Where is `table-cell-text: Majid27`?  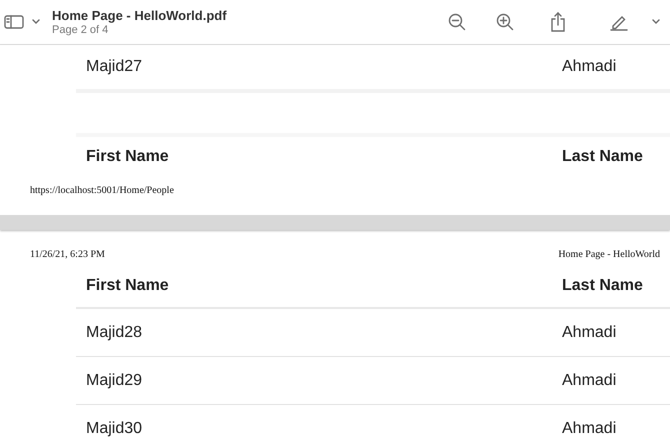
table-cell-text: Majid27 is located at coordinates (115, 67).